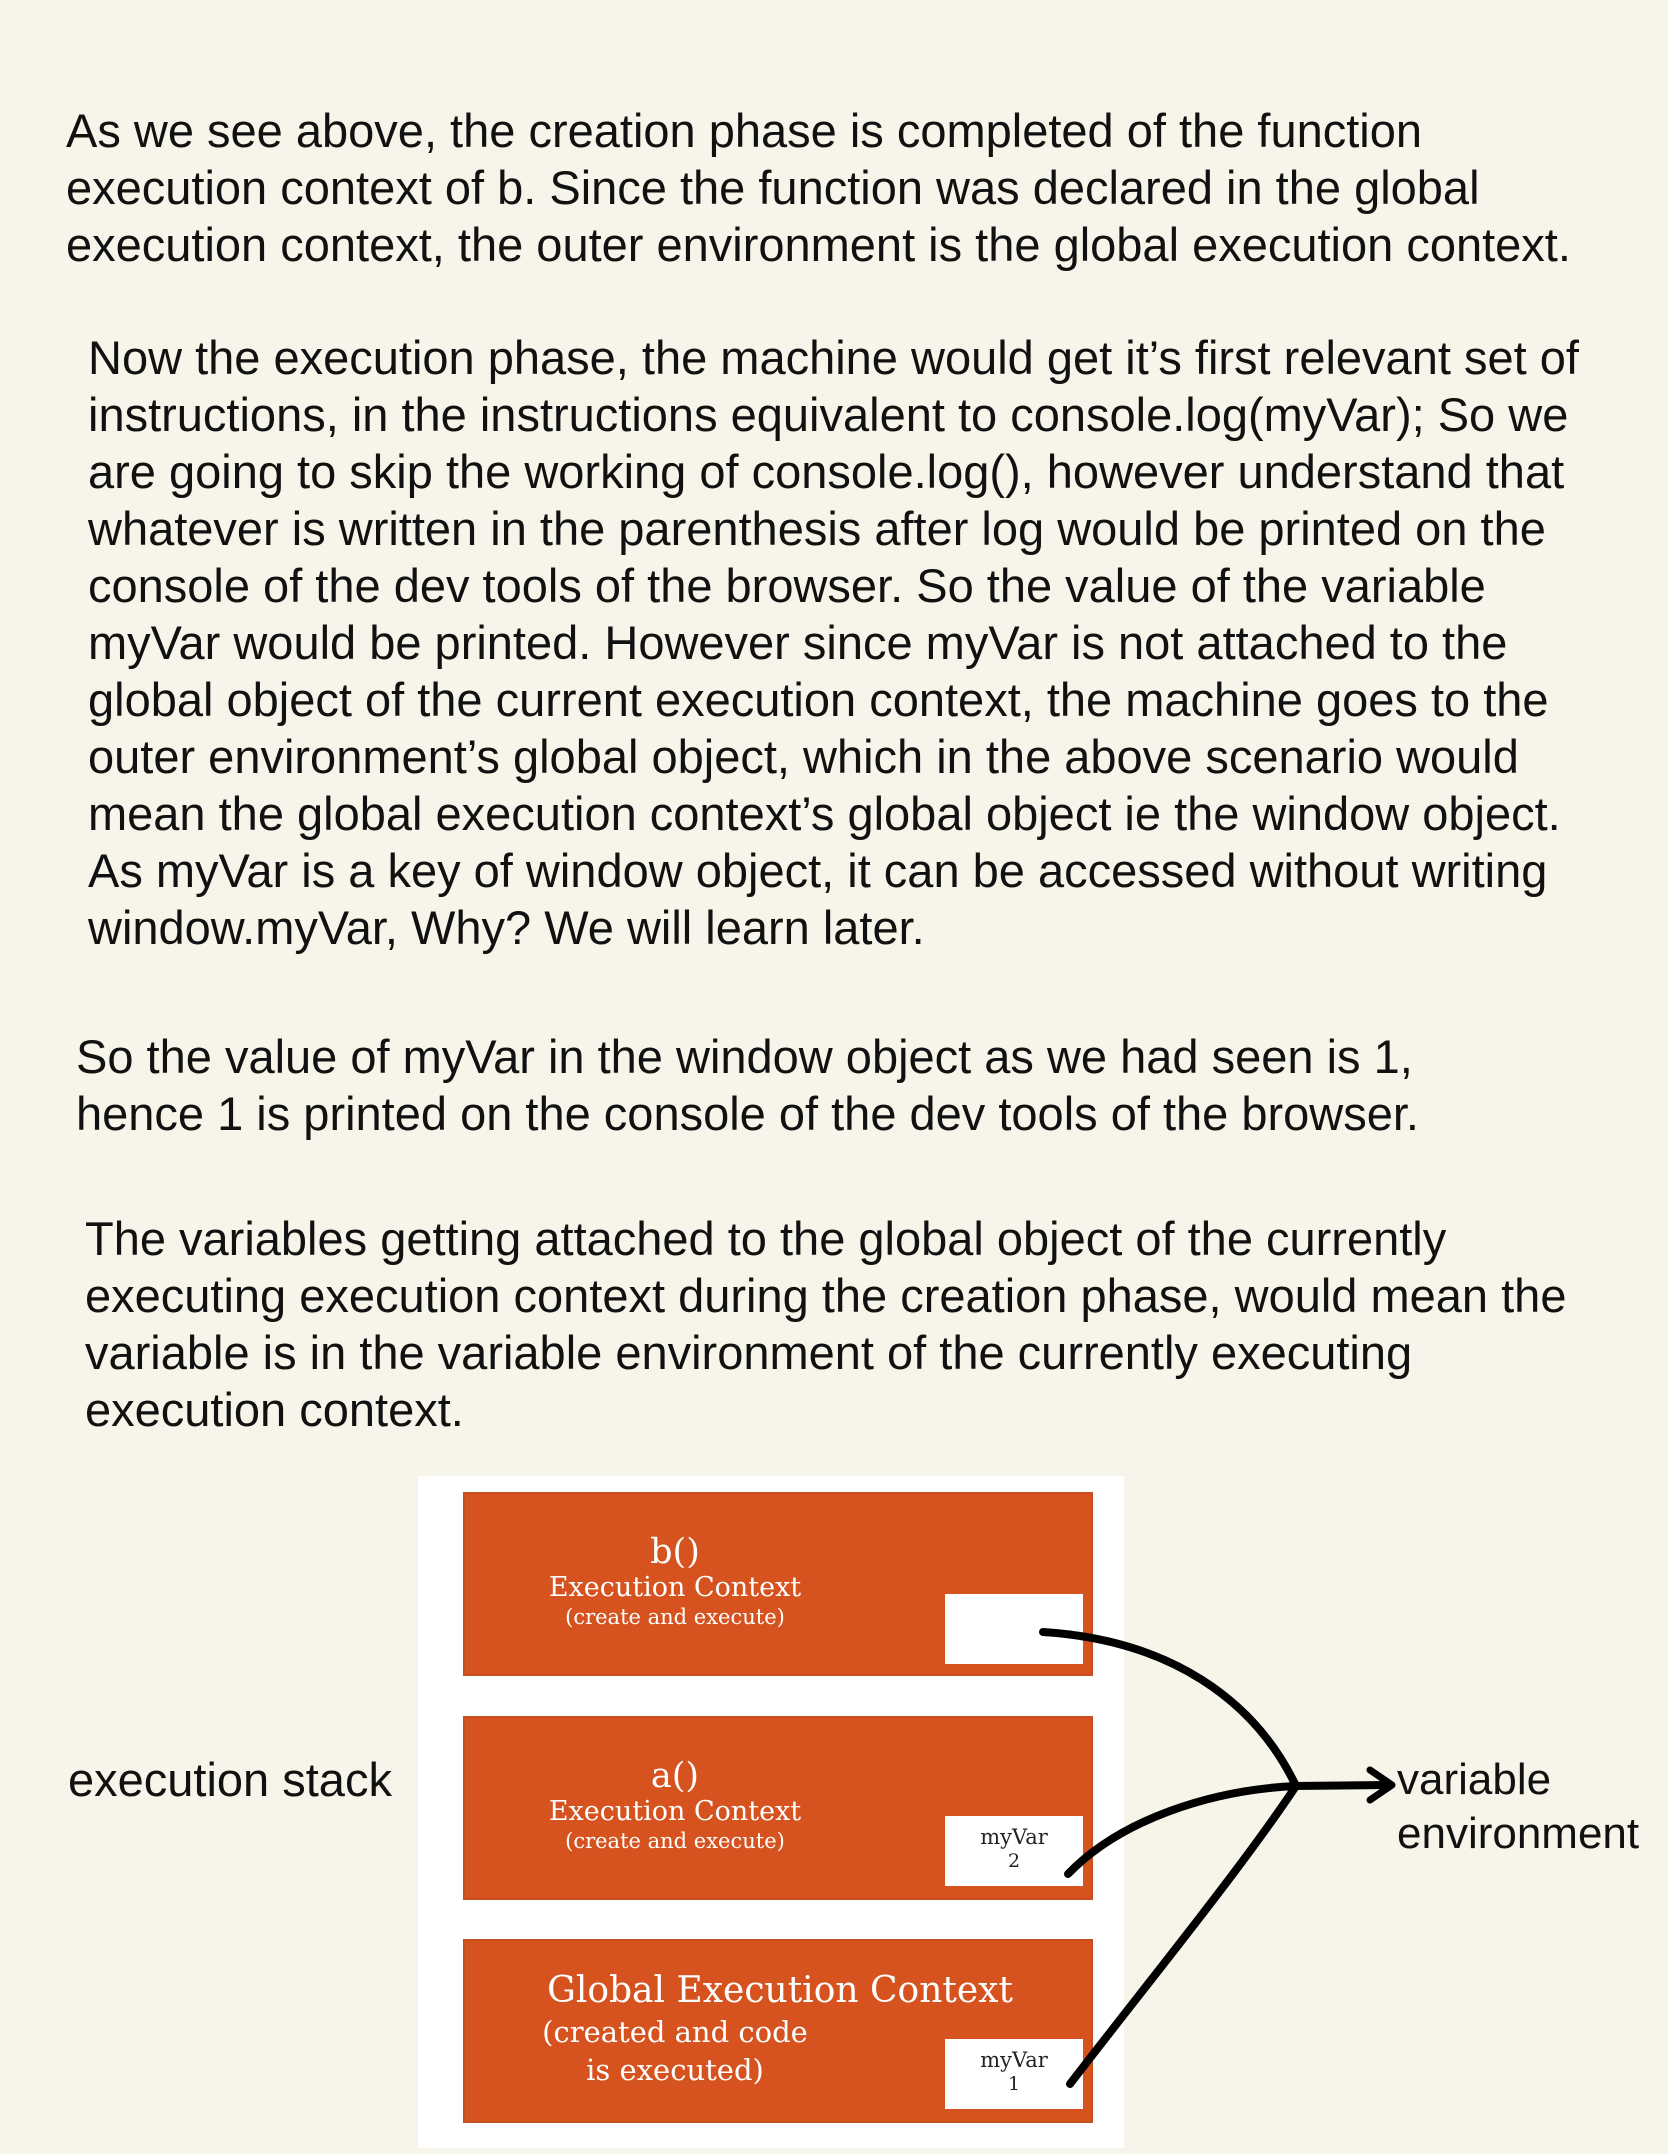  What do you see at coordinates (675, 1552) in the screenshot?
I see `context-b-name: b()` at bounding box center [675, 1552].